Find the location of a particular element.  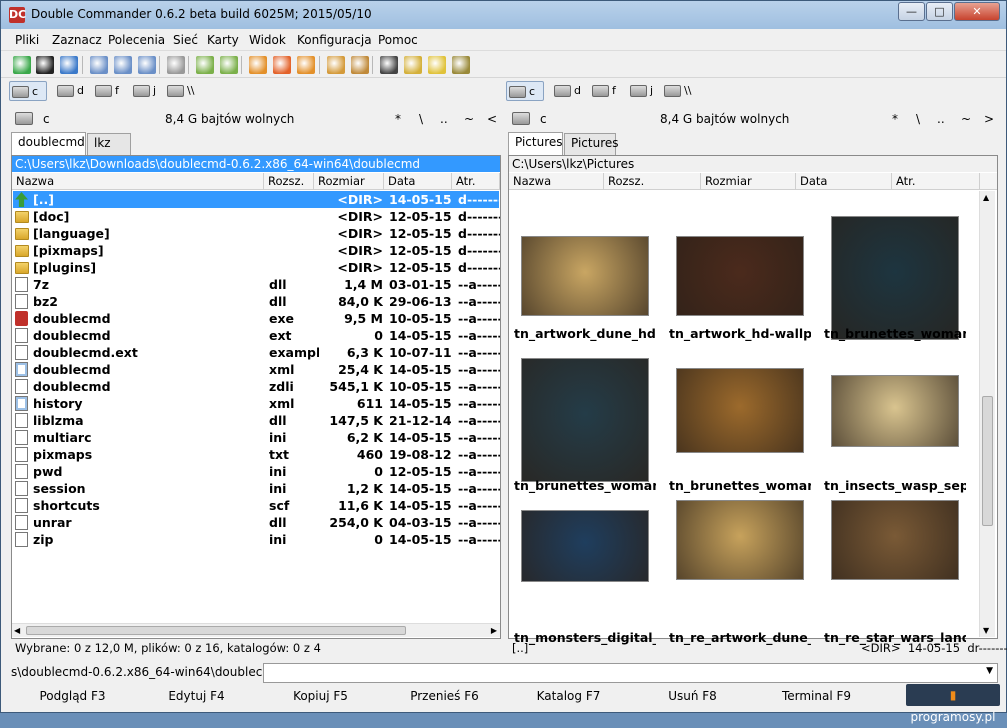

settings-icon is located at coordinates (69, 65).